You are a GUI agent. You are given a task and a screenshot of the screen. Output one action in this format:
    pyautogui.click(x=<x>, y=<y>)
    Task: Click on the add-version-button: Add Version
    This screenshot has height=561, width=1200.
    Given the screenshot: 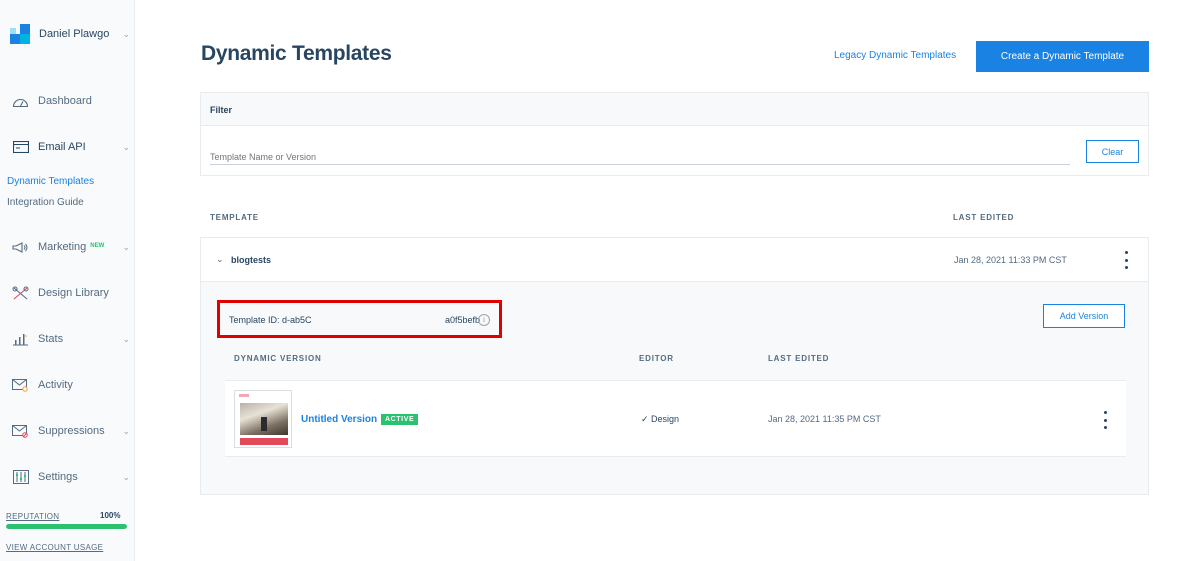 What is the action you would take?
    pyautogui.click(x=1084, y=316)
    